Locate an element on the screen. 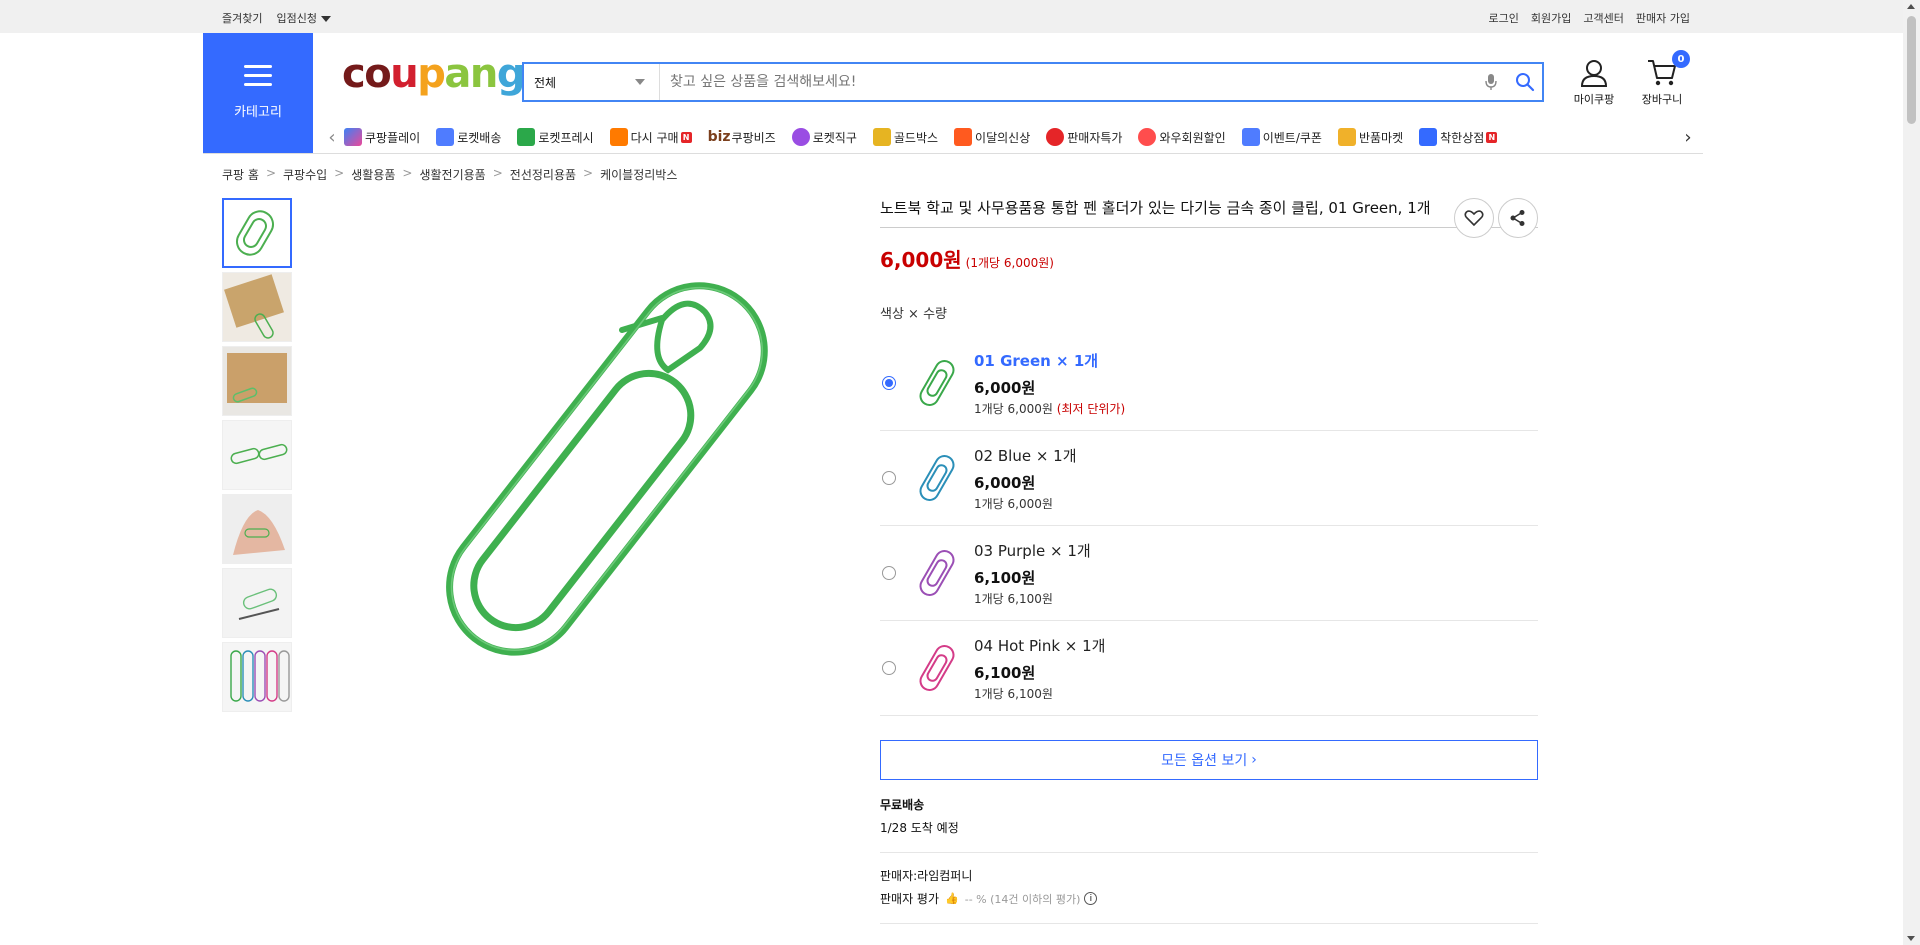 The width and height of the screenshot is (1920, 945). category-menu-button: 카테고리 is located at coordinates (258, 93).